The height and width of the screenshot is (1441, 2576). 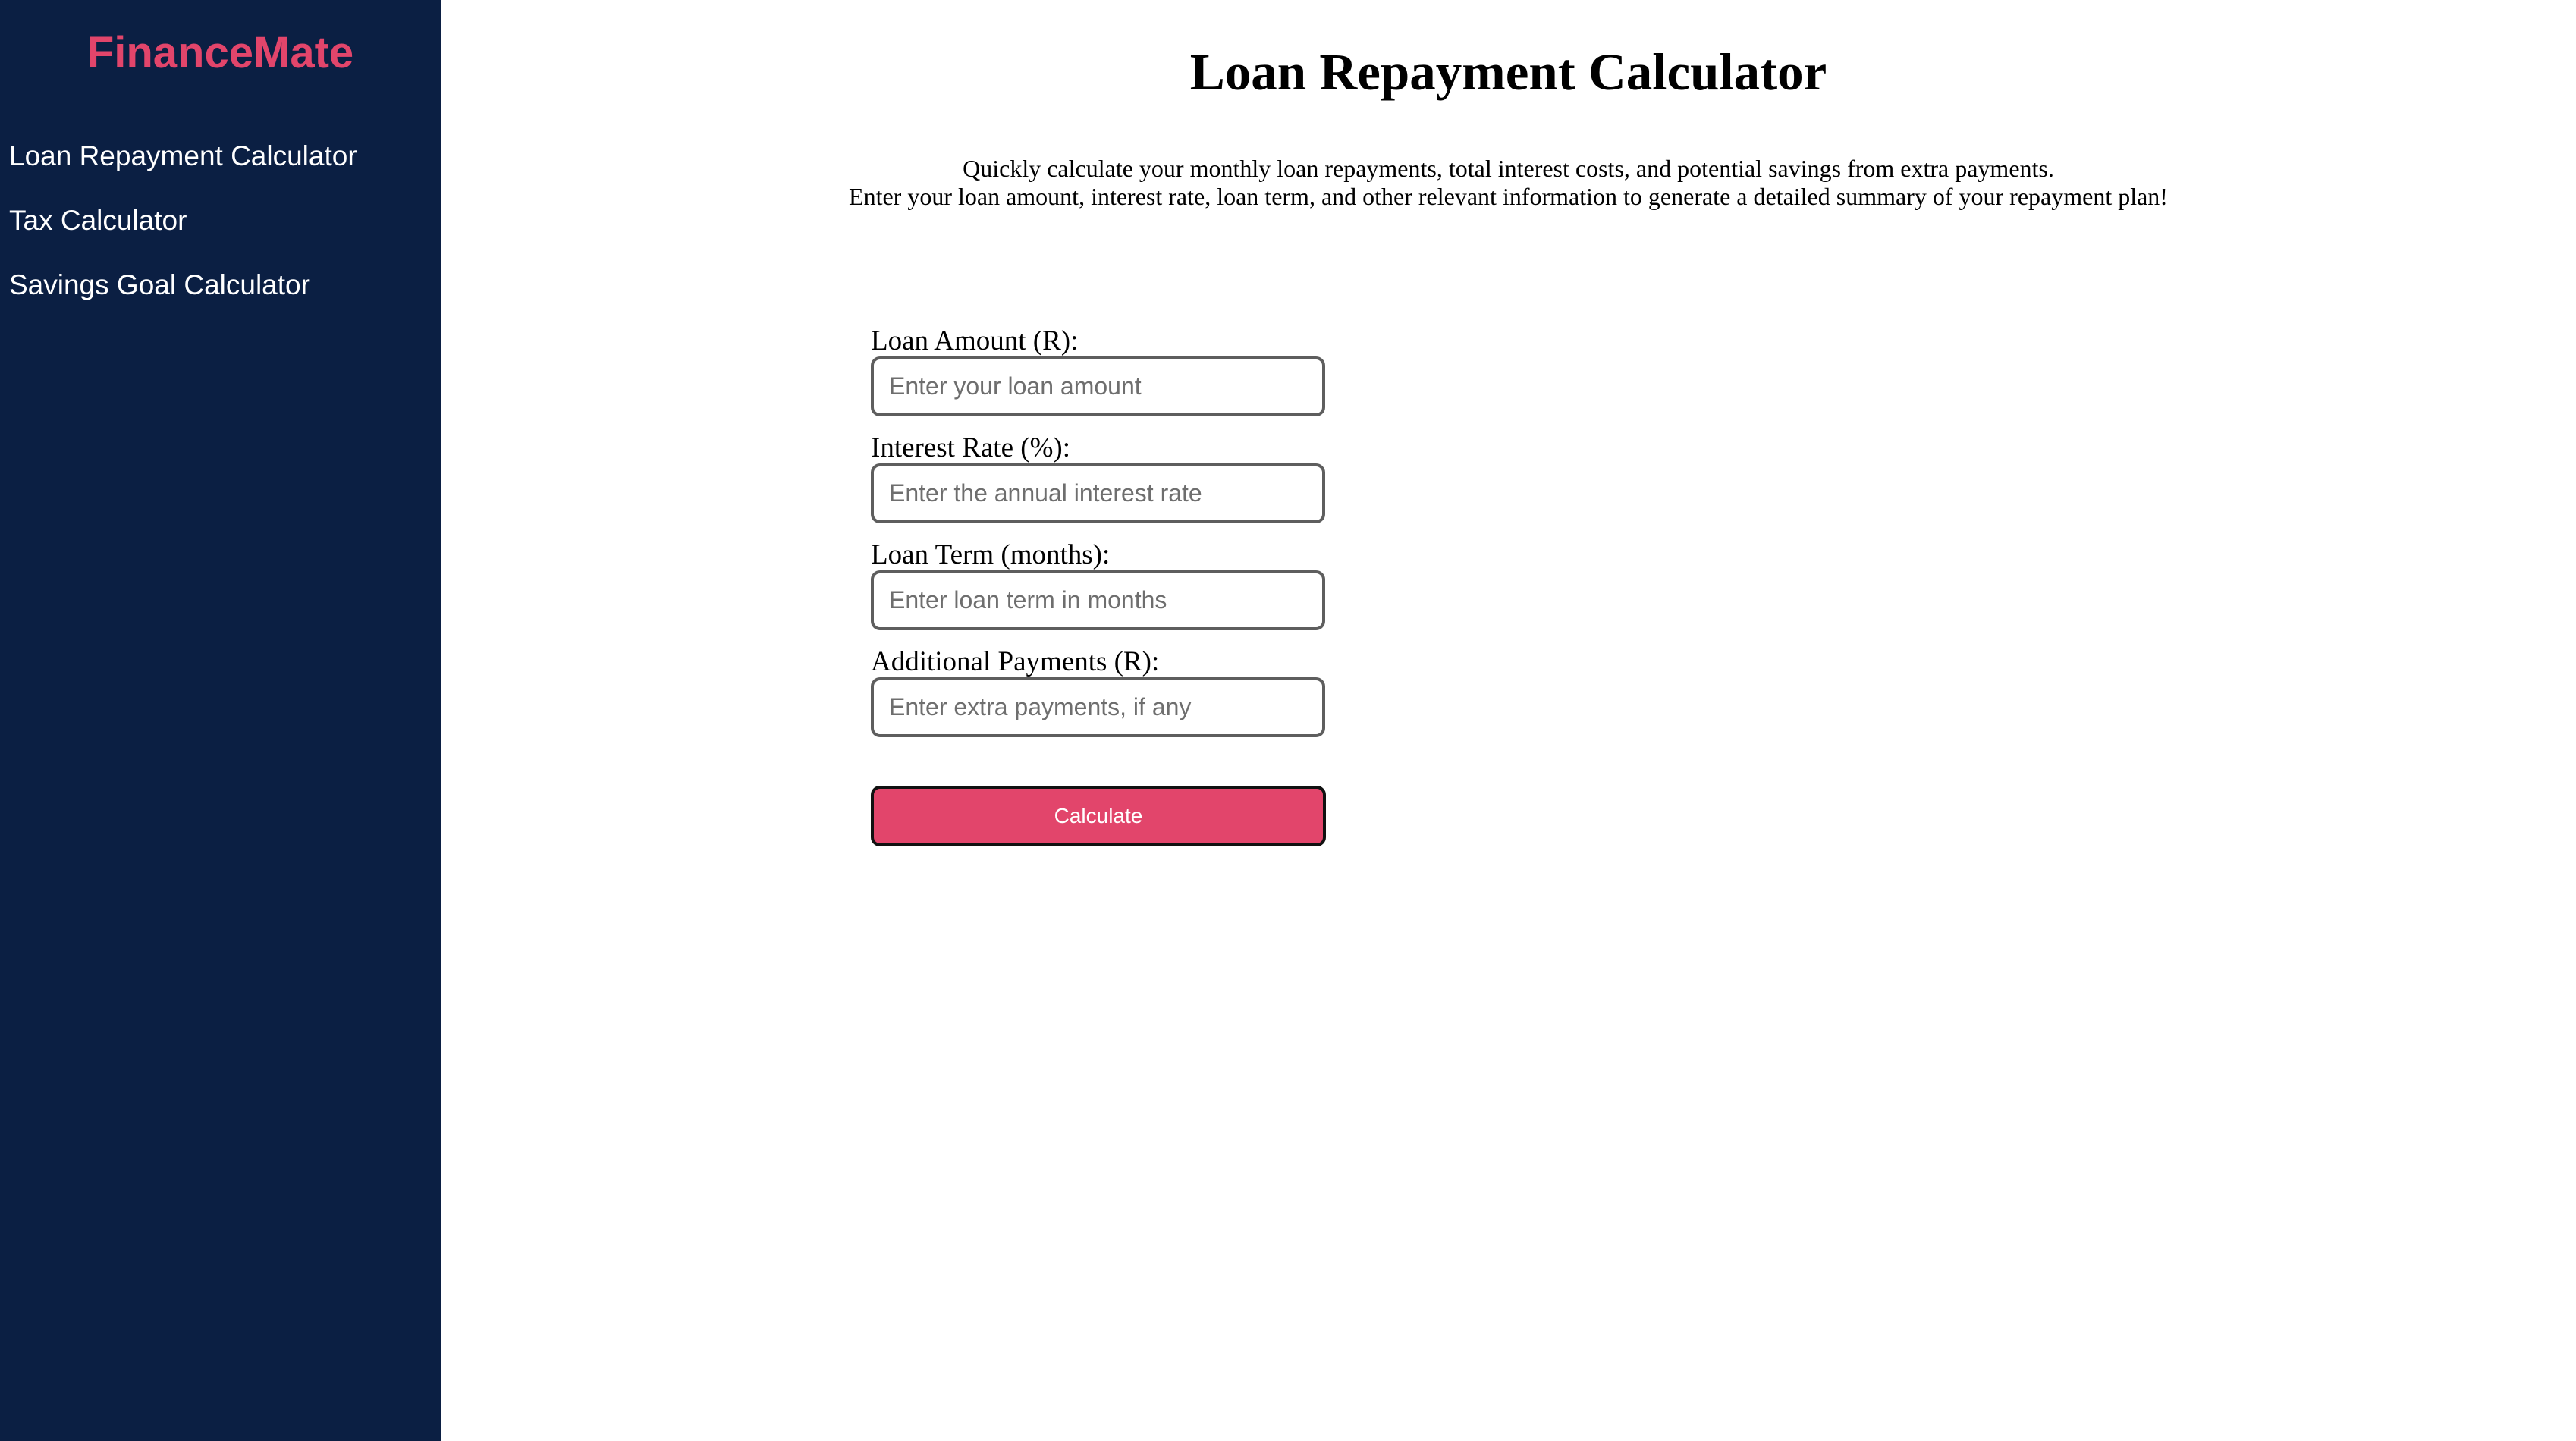 I want to click on page-title: Loan Repayment Calculator, so click(x=1508, y=72).